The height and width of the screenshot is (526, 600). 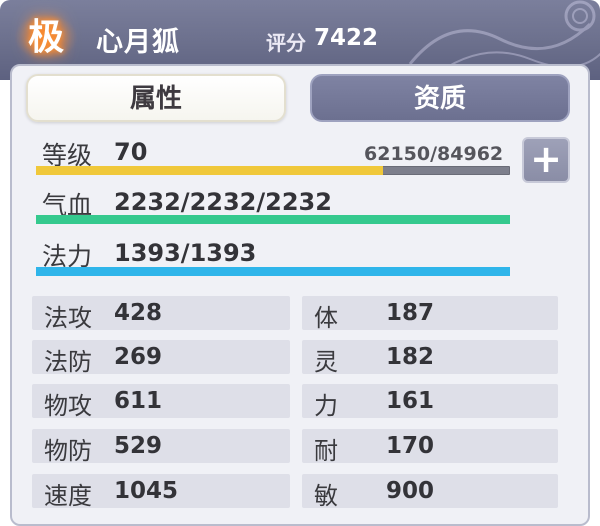 I want to click on tab-attributes: 属性, so click(x=156, y=98).